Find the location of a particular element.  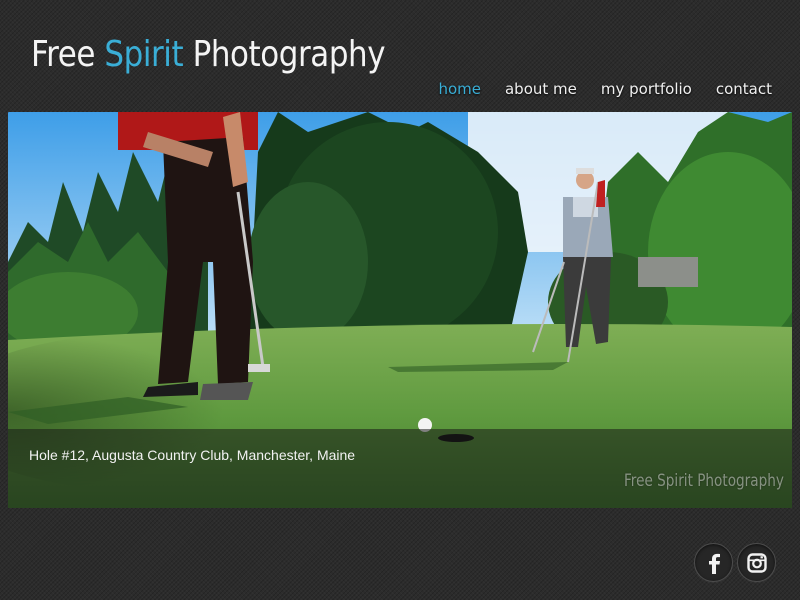

main-nav: home about me my portfolio contact is located at coordinates (605, 89).